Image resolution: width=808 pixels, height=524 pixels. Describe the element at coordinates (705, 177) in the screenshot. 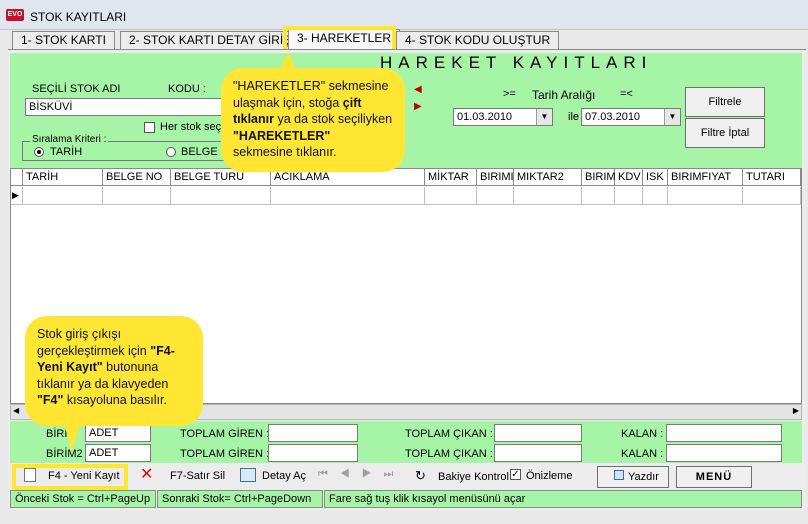

I see `col-birimfiyat: BIRIMFIYAT` at that location.